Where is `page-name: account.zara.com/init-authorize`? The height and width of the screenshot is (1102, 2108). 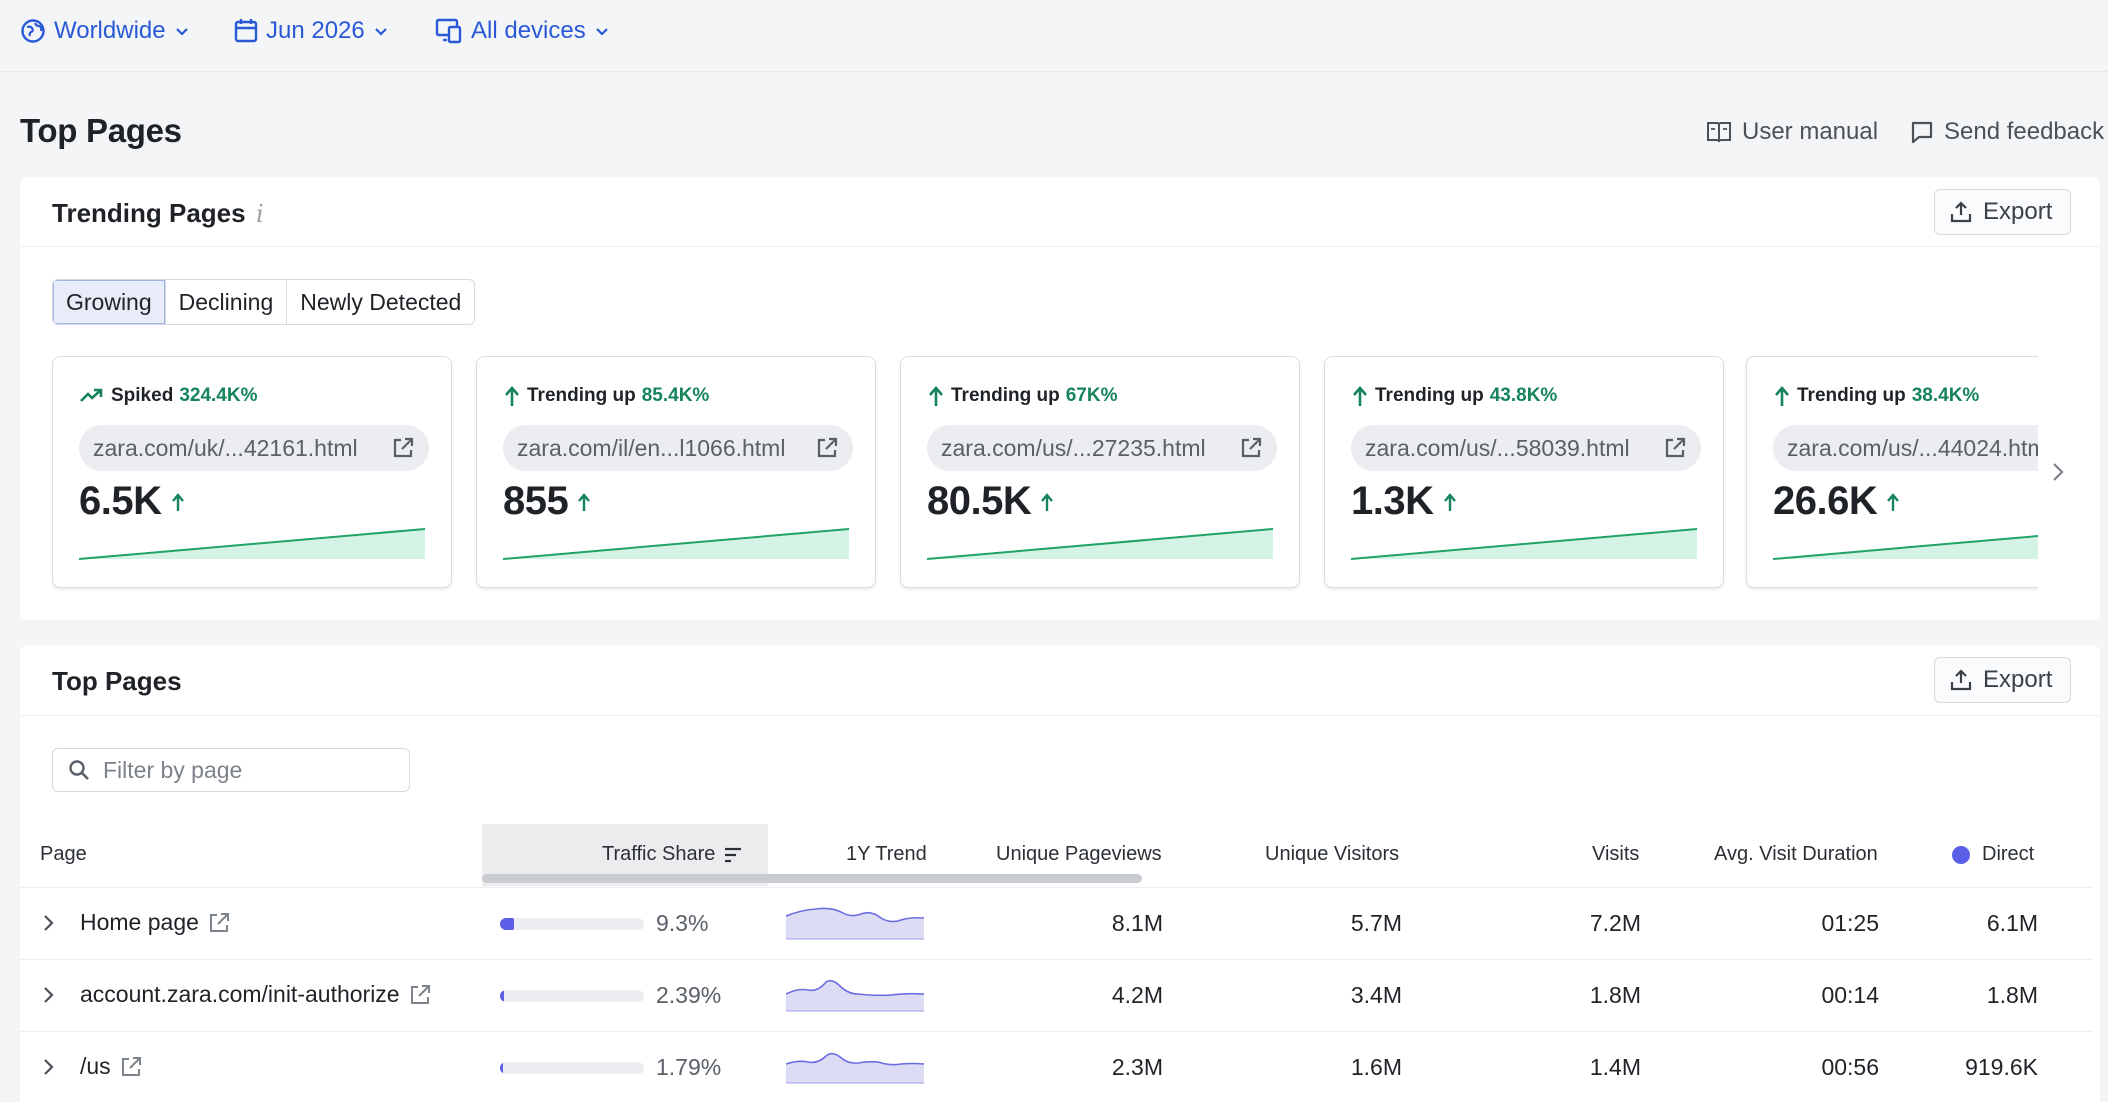 page-name: account.zara.com/init-authorize is located at coordinates (240, 994).